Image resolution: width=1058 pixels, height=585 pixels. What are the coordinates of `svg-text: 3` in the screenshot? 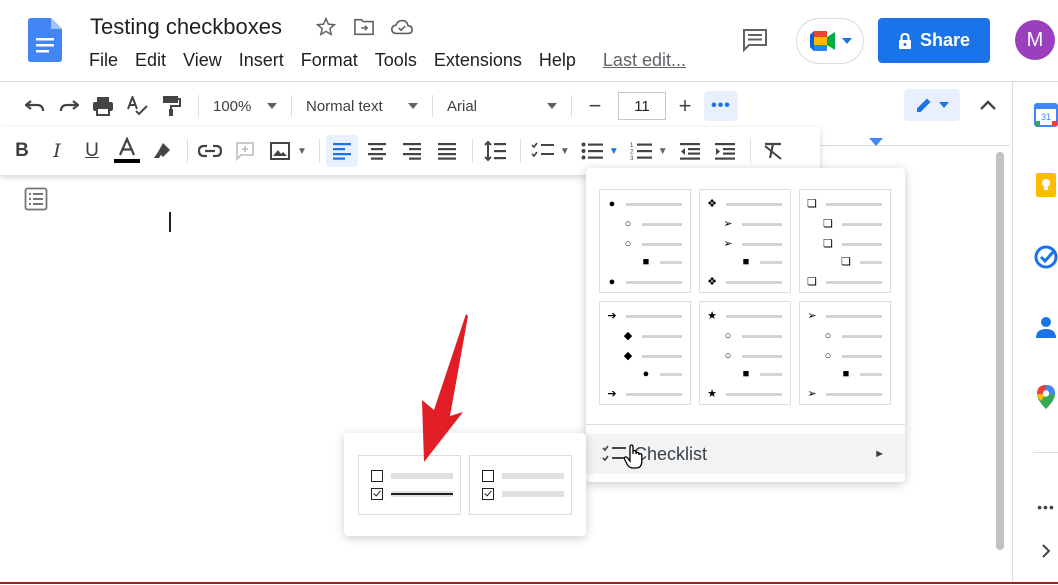 It's located at (632, 158).